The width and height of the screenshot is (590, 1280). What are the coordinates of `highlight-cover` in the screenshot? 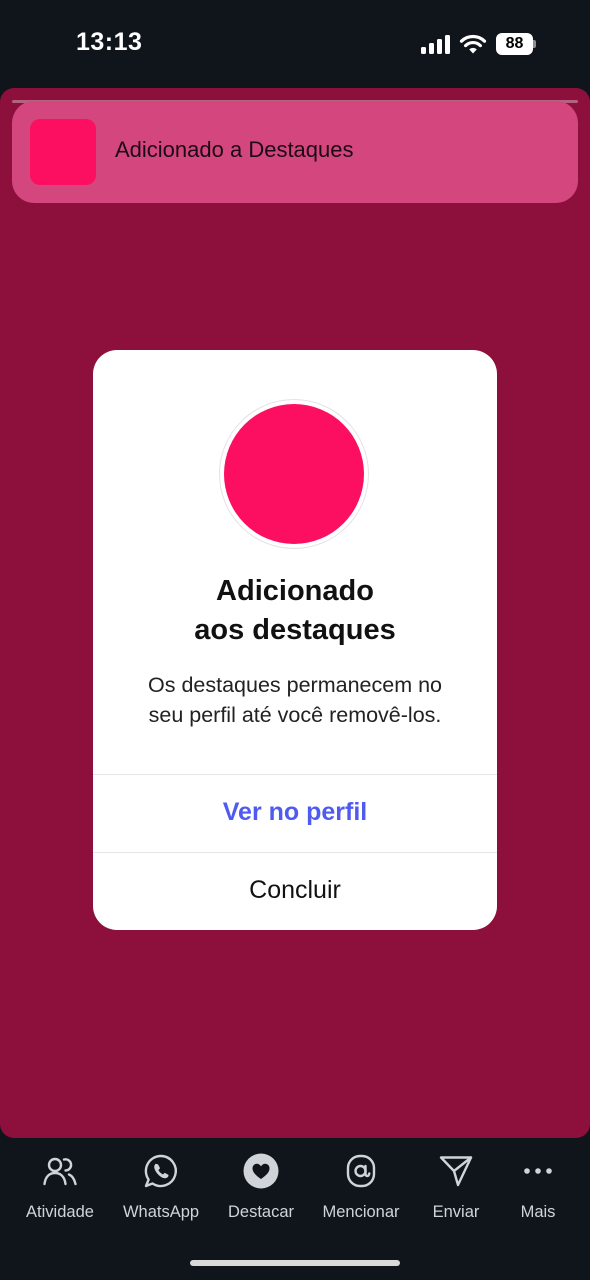 It's located at (294, 474).